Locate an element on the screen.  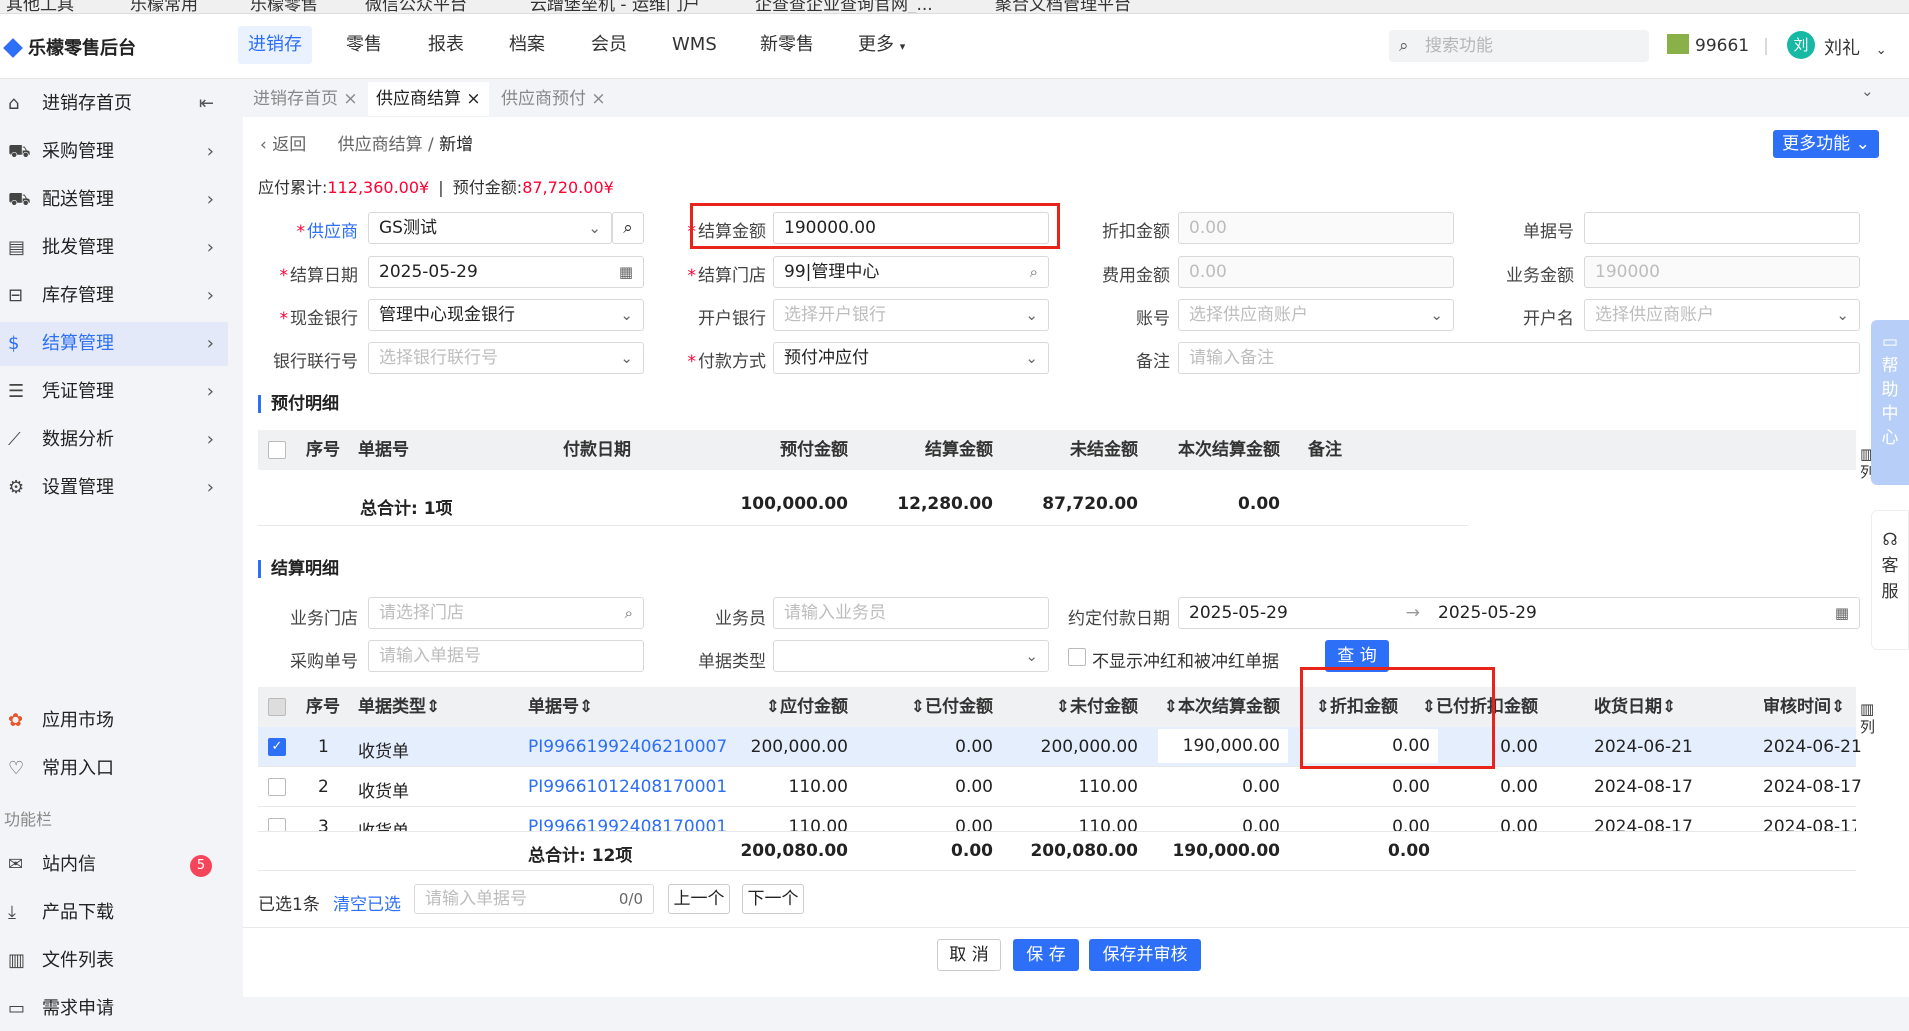
doc-link: PI99661012408170001 is located at coordinates (627, 787).